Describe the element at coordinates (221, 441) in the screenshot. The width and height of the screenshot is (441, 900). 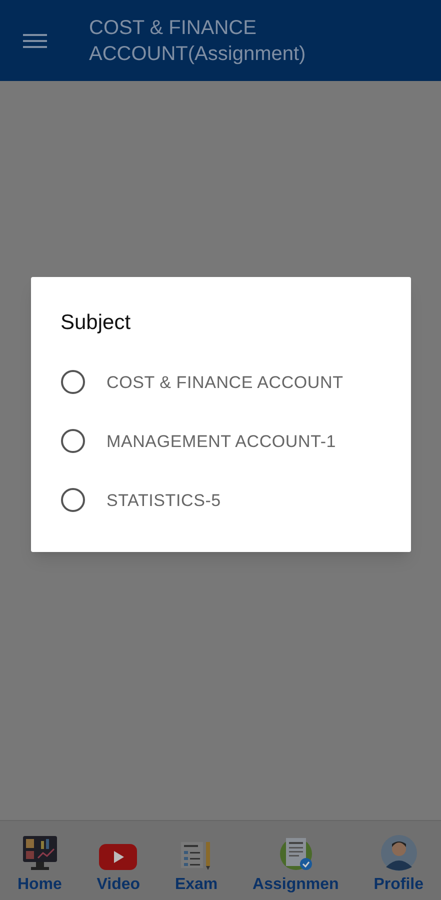
I see `option-label: MANAGEMENT ACCOUNT-1` at that location.